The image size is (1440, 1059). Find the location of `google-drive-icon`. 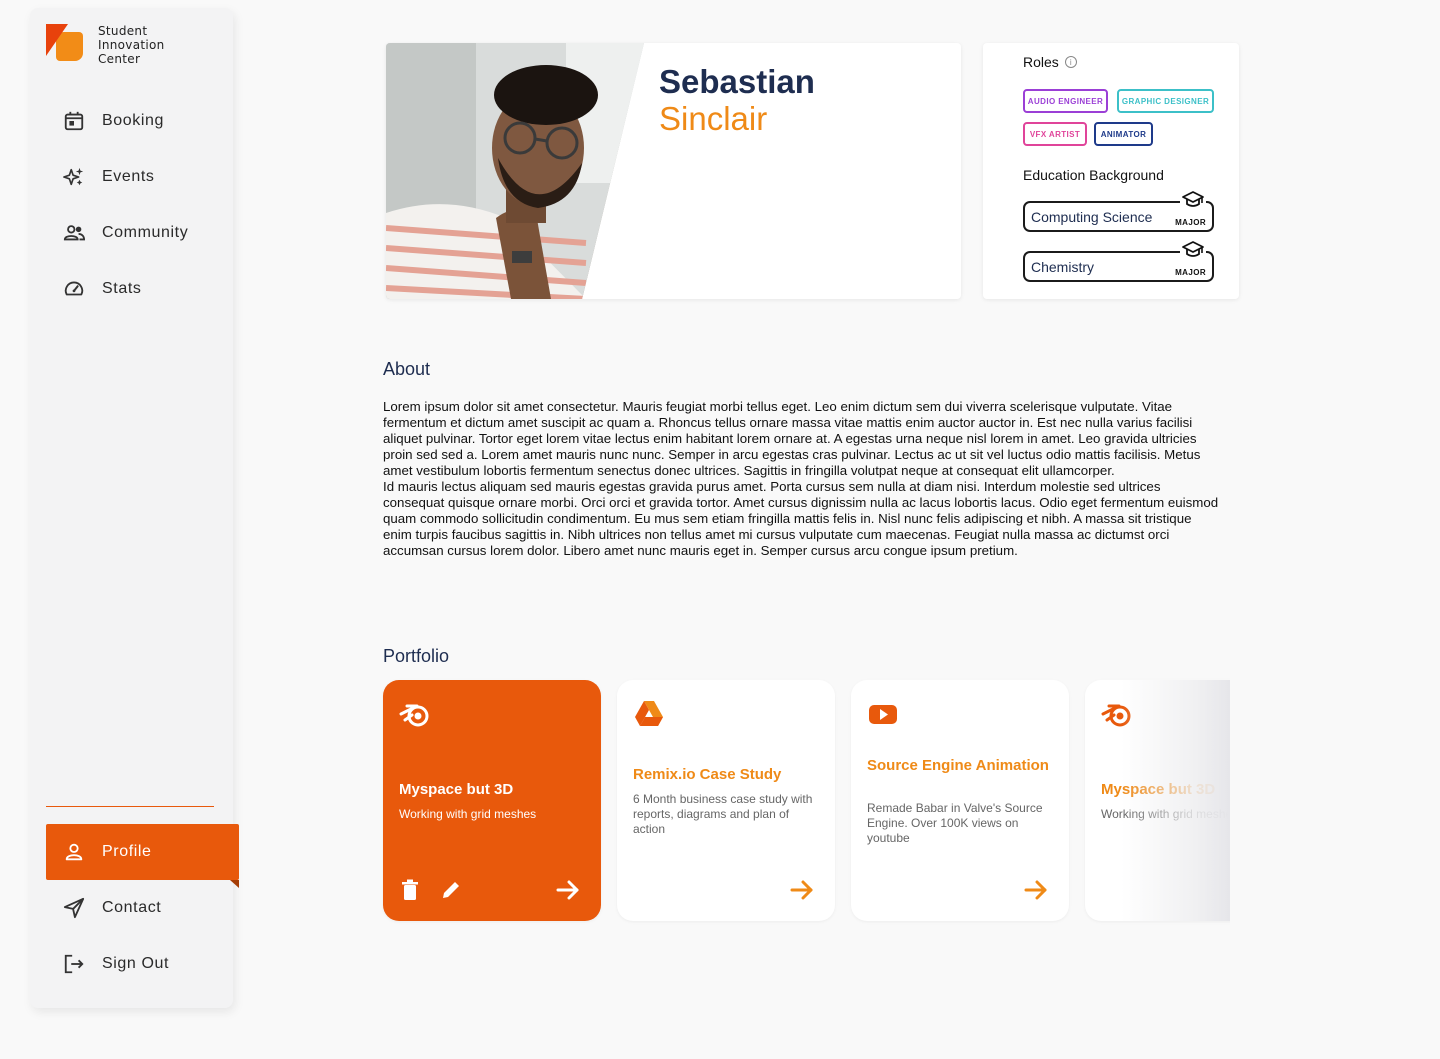

google-drive-icon is located at coordinates (649, 714).